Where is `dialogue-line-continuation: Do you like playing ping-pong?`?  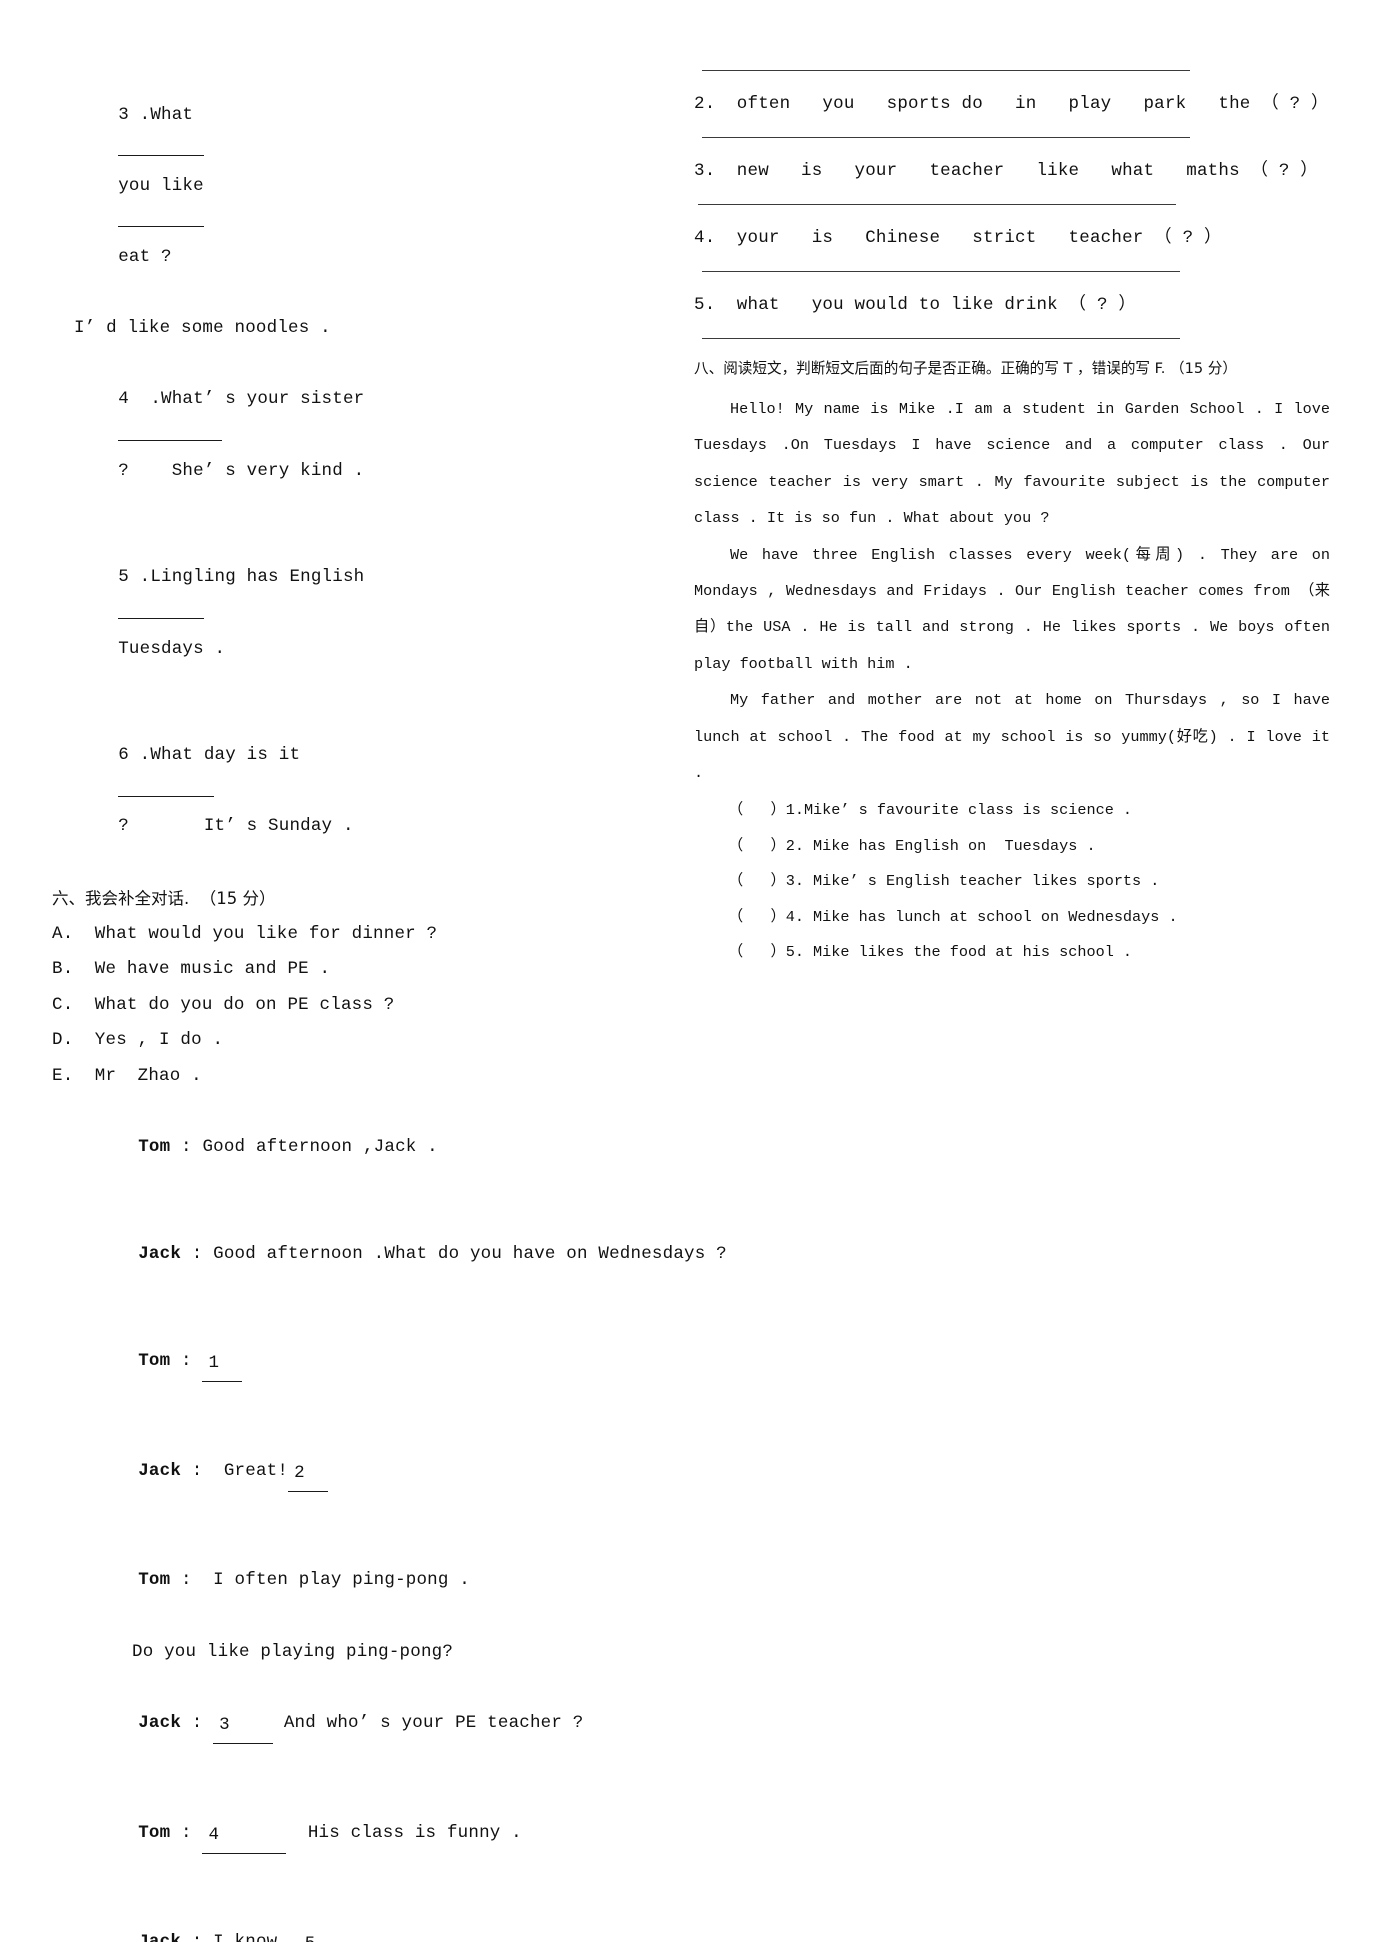 dialogue-line-continuation: Do you like playing ping-pong? is located at coordinates (293, 1651).